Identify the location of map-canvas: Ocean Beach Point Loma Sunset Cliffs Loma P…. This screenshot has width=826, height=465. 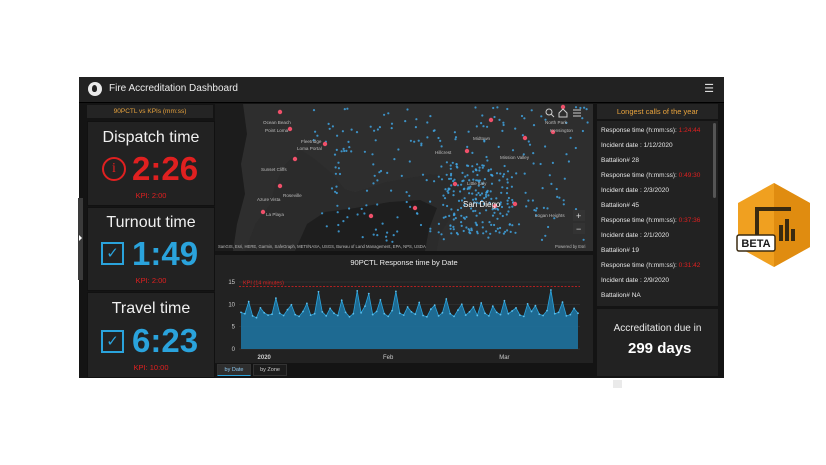
(404, 177).